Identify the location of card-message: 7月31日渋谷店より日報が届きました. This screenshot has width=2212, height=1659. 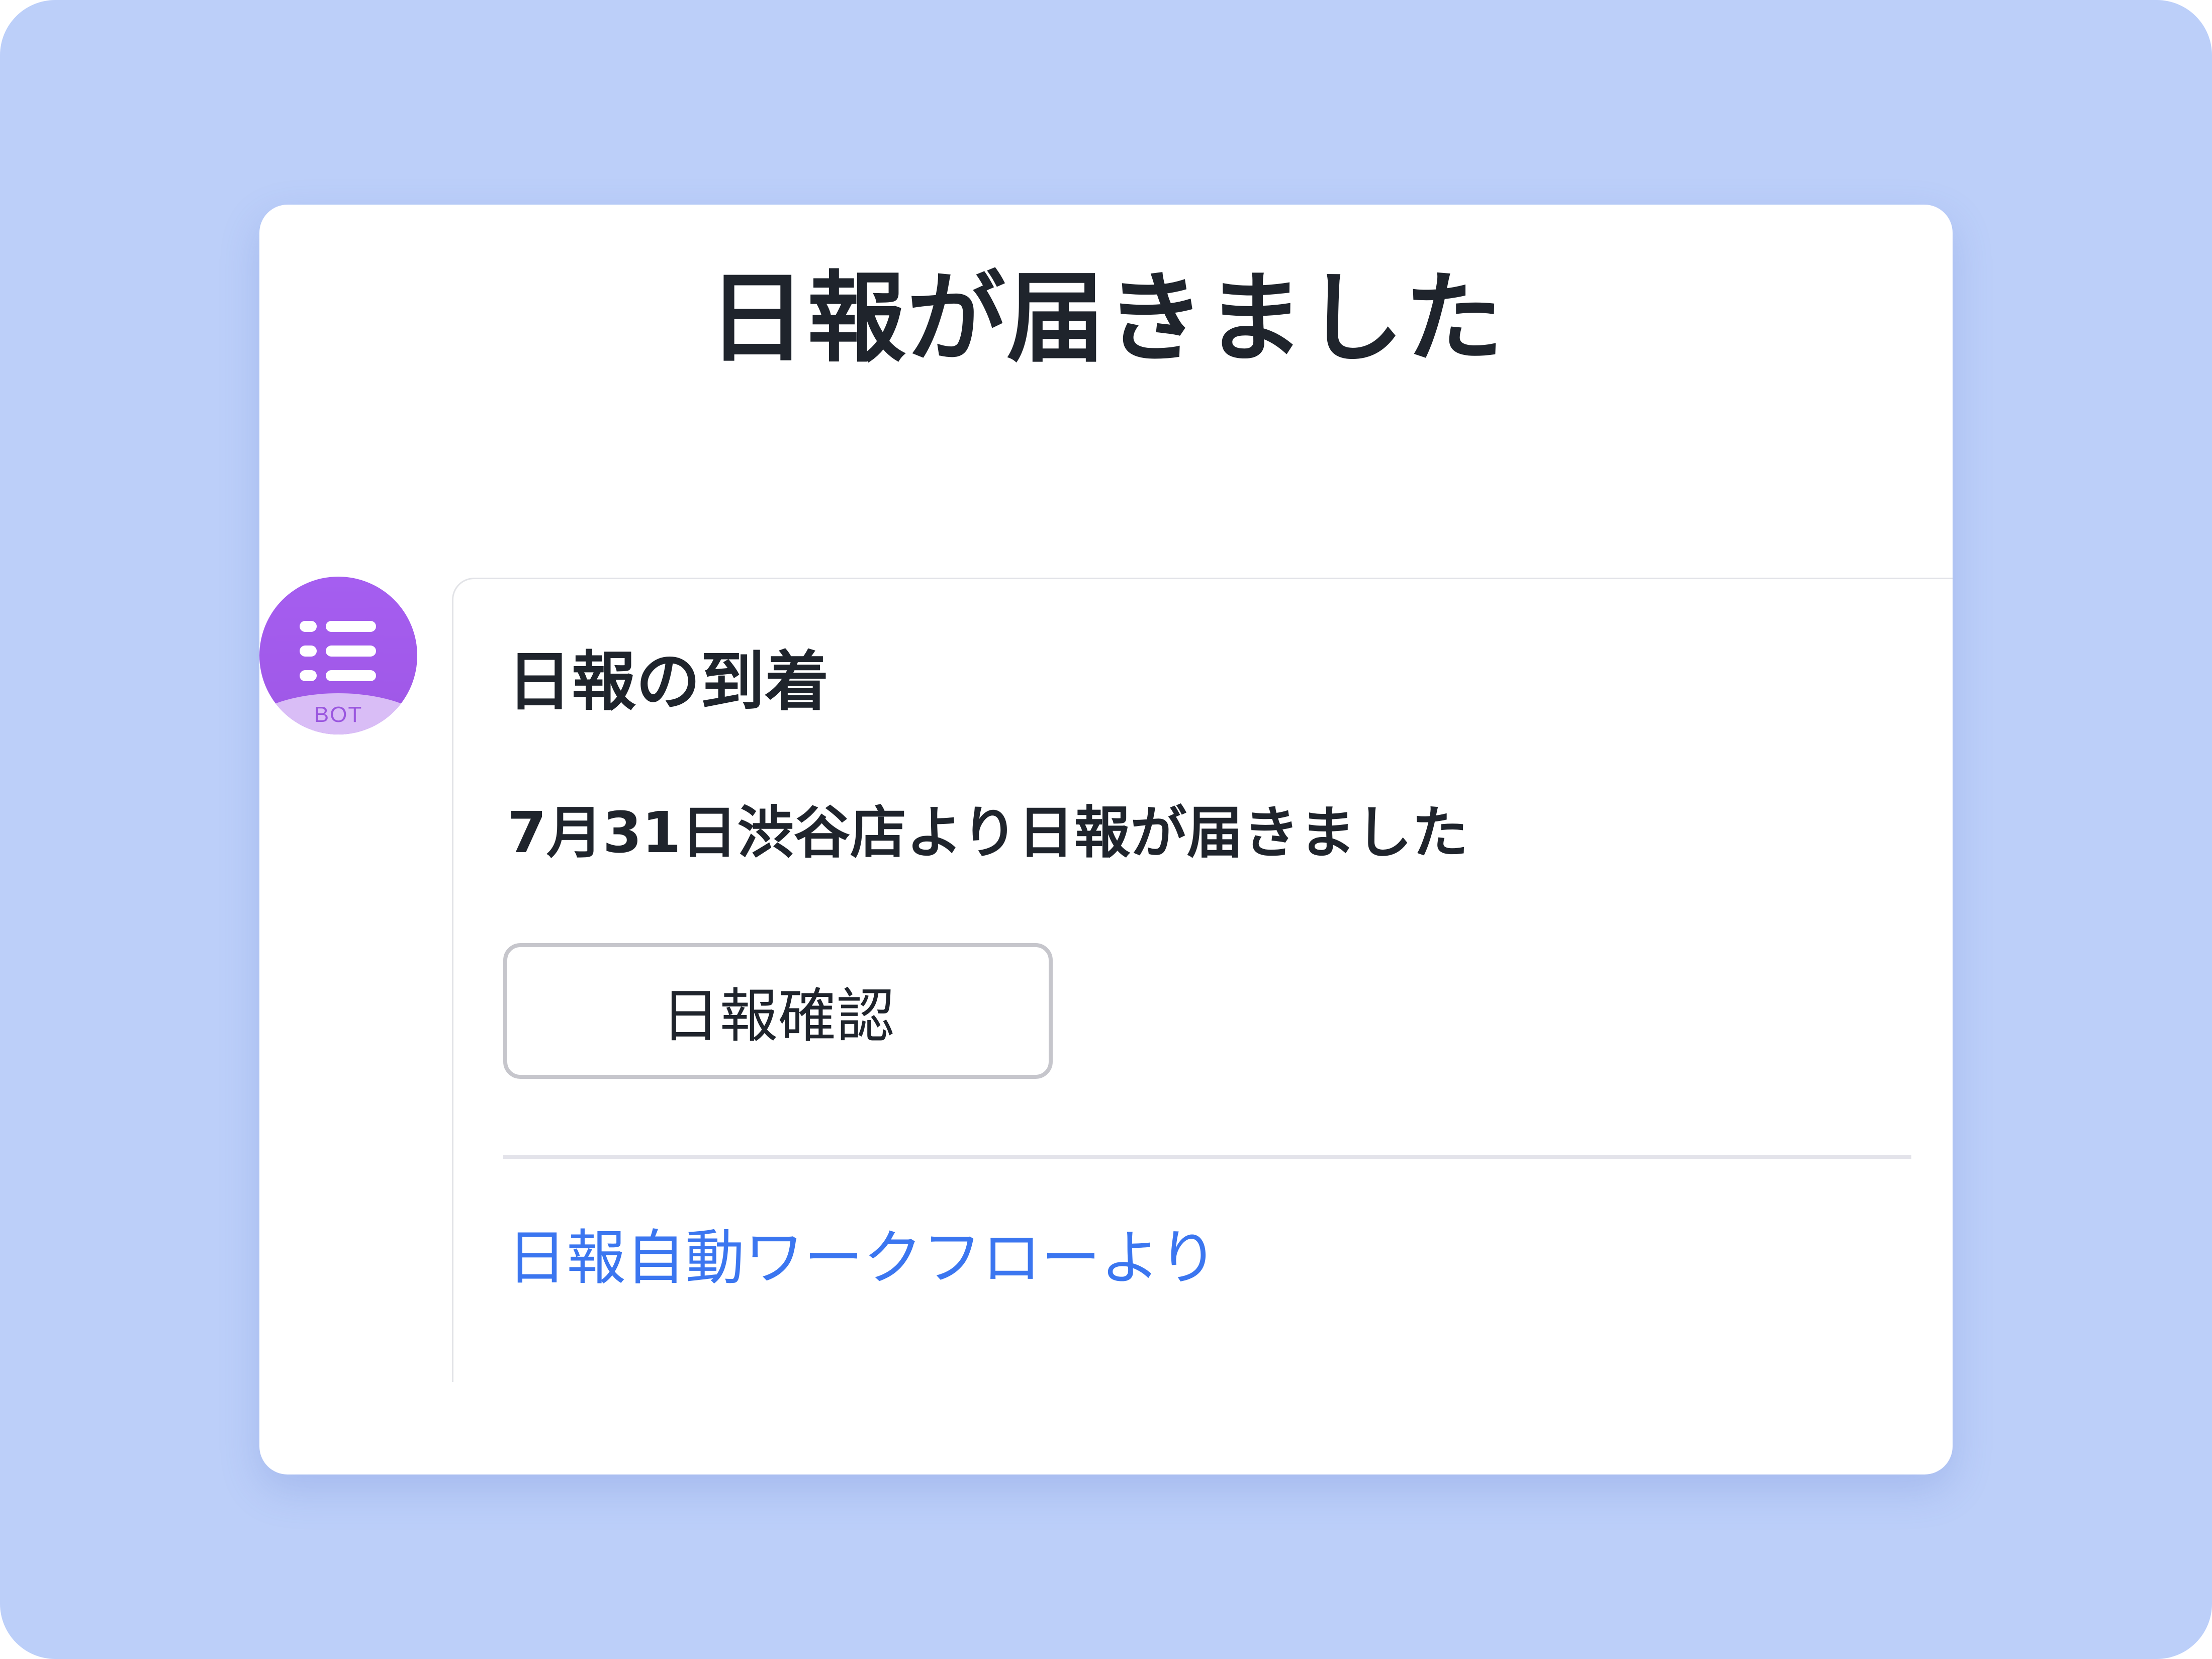
(987, 833).